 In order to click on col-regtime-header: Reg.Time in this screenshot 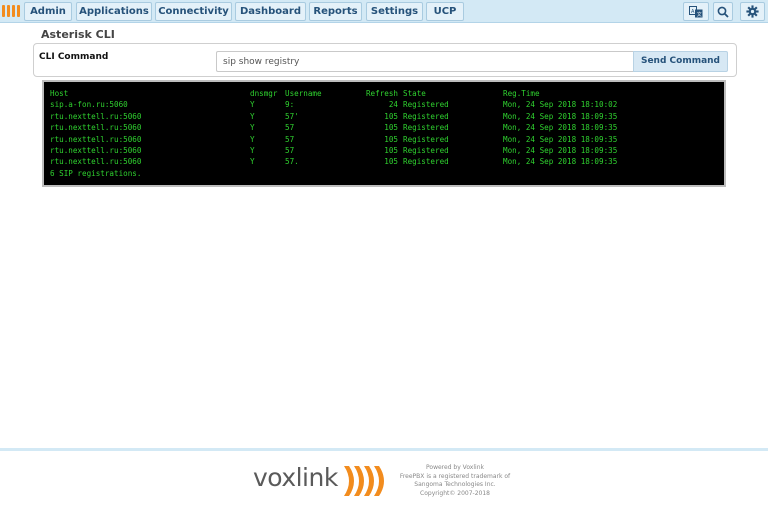, I will do `click(521, 93)`.